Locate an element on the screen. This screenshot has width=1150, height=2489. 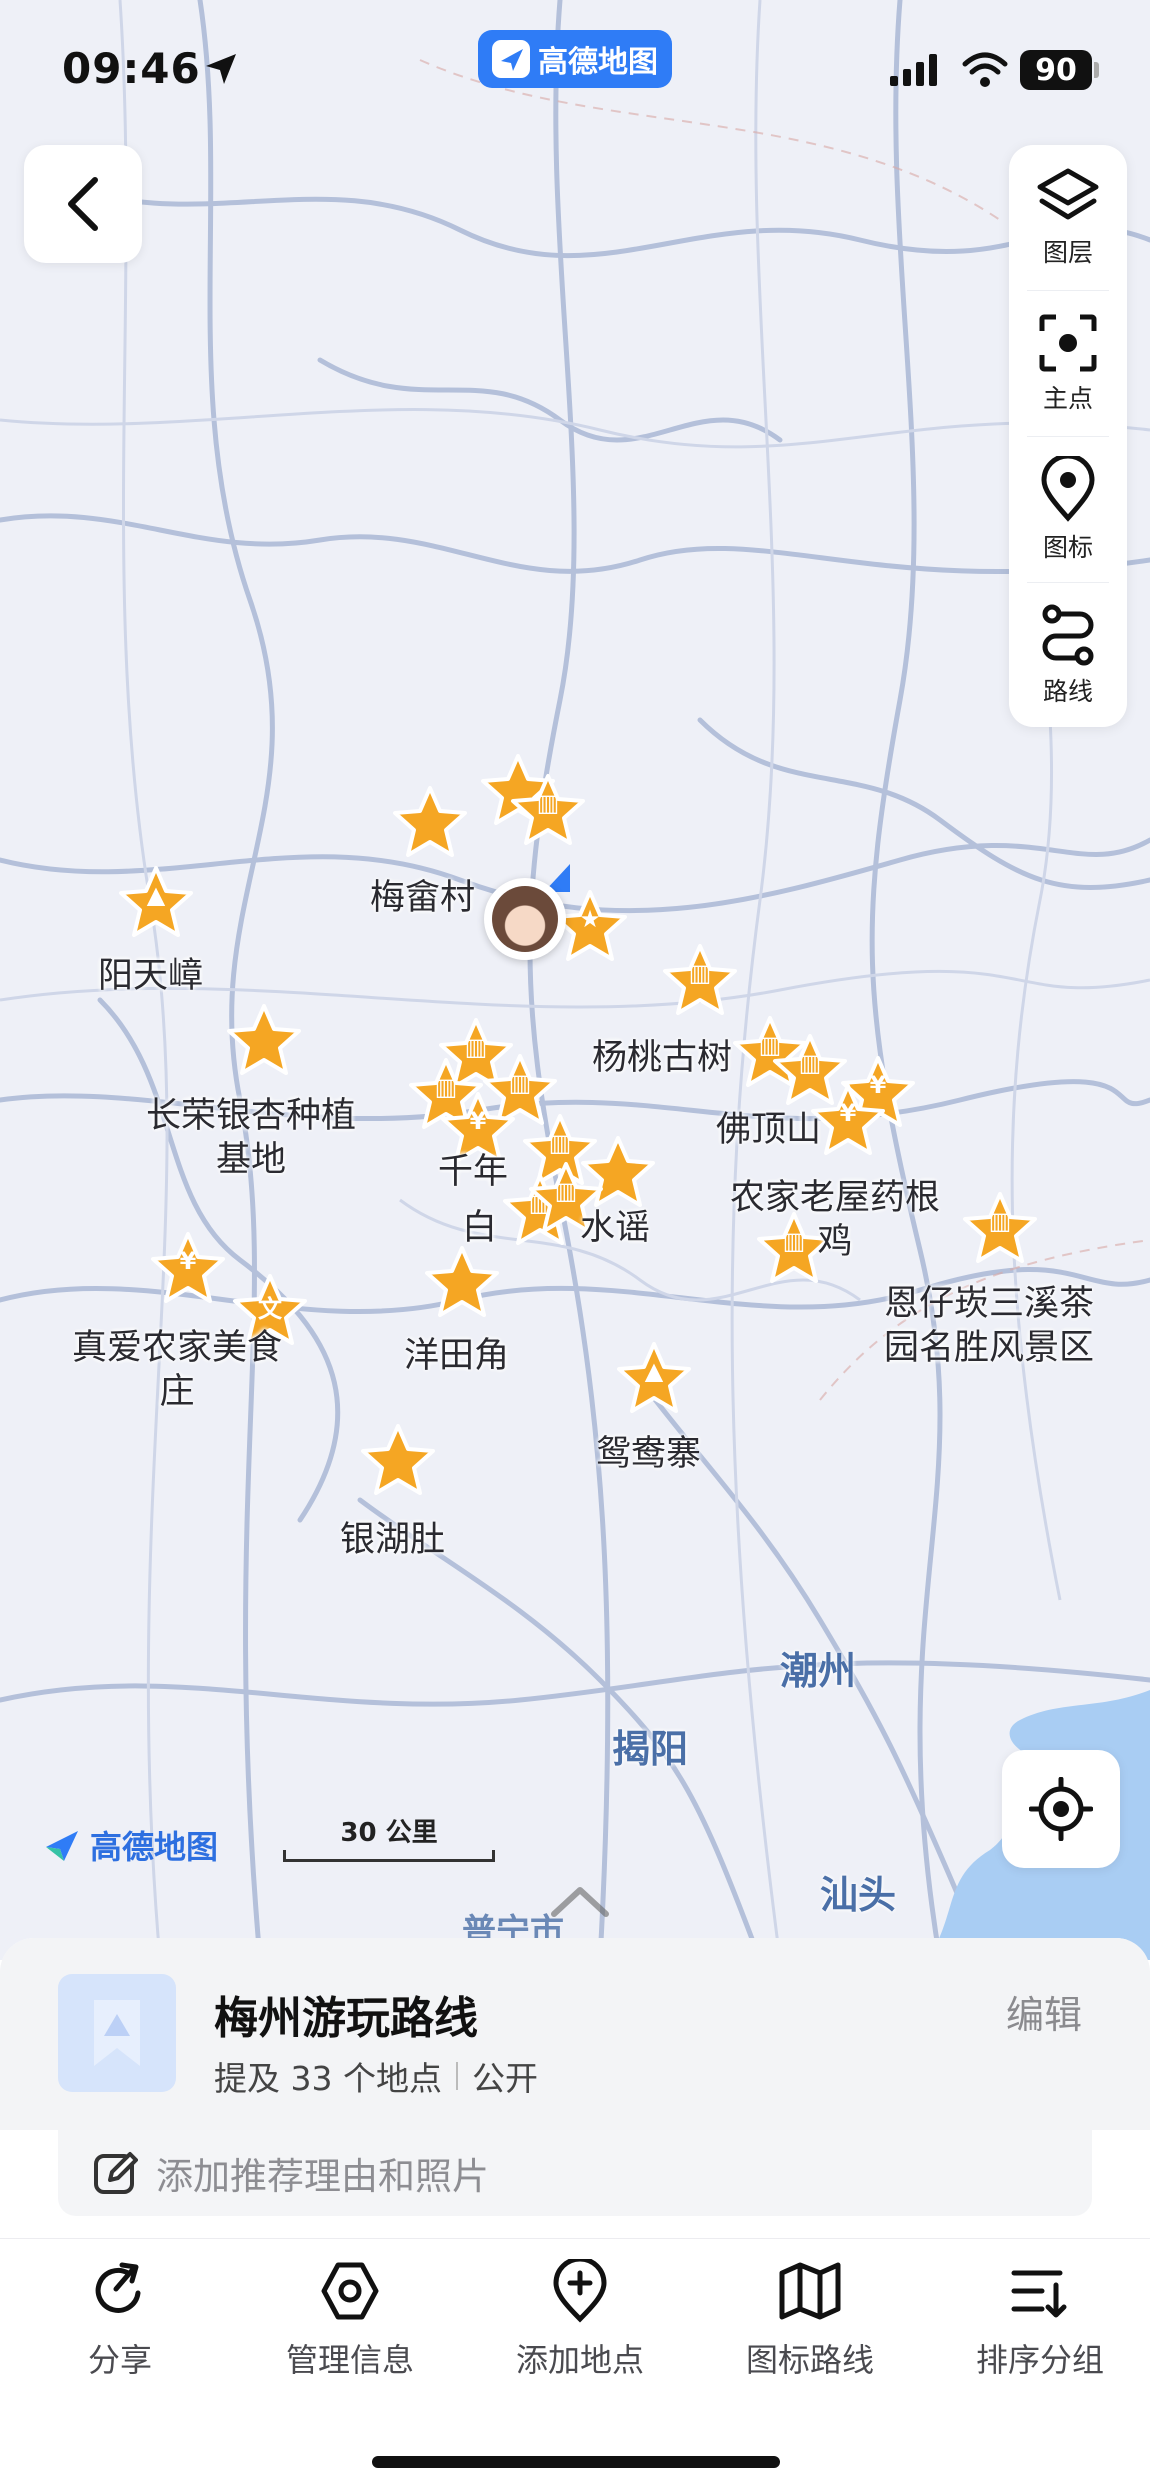
tool-route: 路线 is located at coordinates (1068, 656).